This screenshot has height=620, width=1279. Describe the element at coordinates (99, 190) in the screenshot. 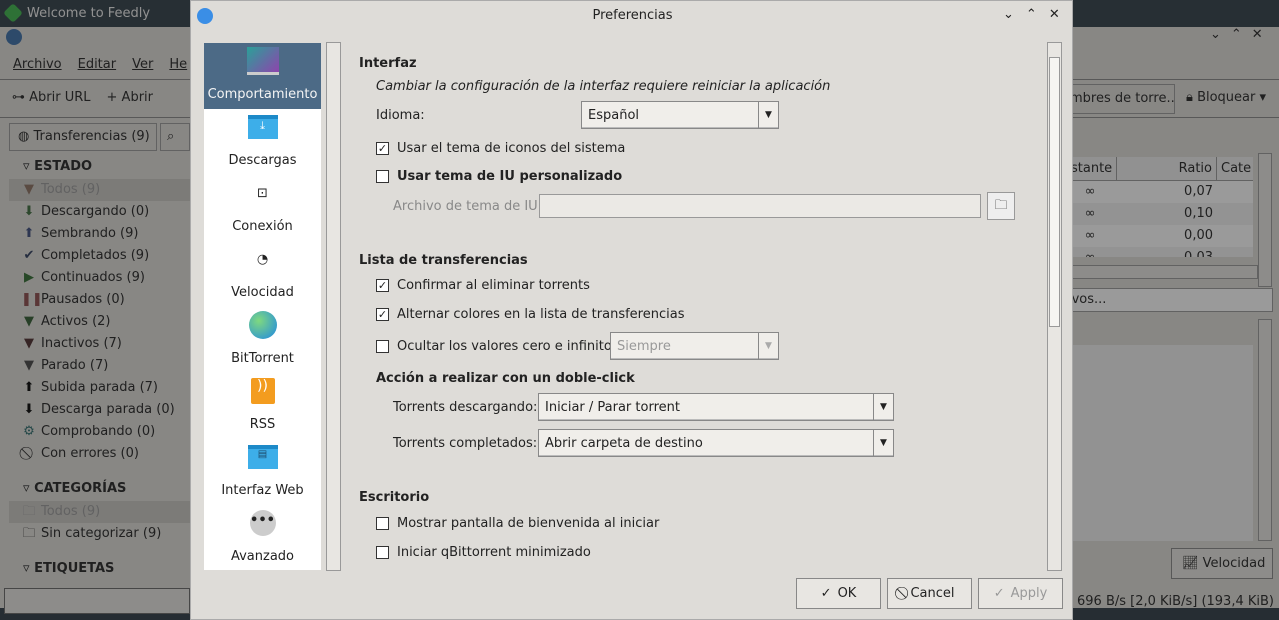

I see `status-filter-item: ▼ Todos (9)` at that location.